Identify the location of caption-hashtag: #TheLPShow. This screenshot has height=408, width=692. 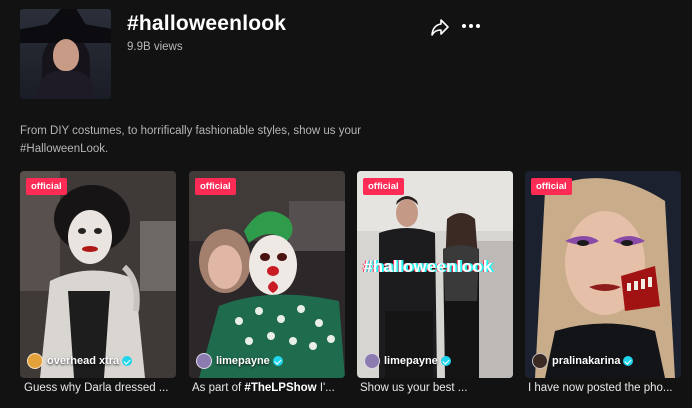
(280, 388).